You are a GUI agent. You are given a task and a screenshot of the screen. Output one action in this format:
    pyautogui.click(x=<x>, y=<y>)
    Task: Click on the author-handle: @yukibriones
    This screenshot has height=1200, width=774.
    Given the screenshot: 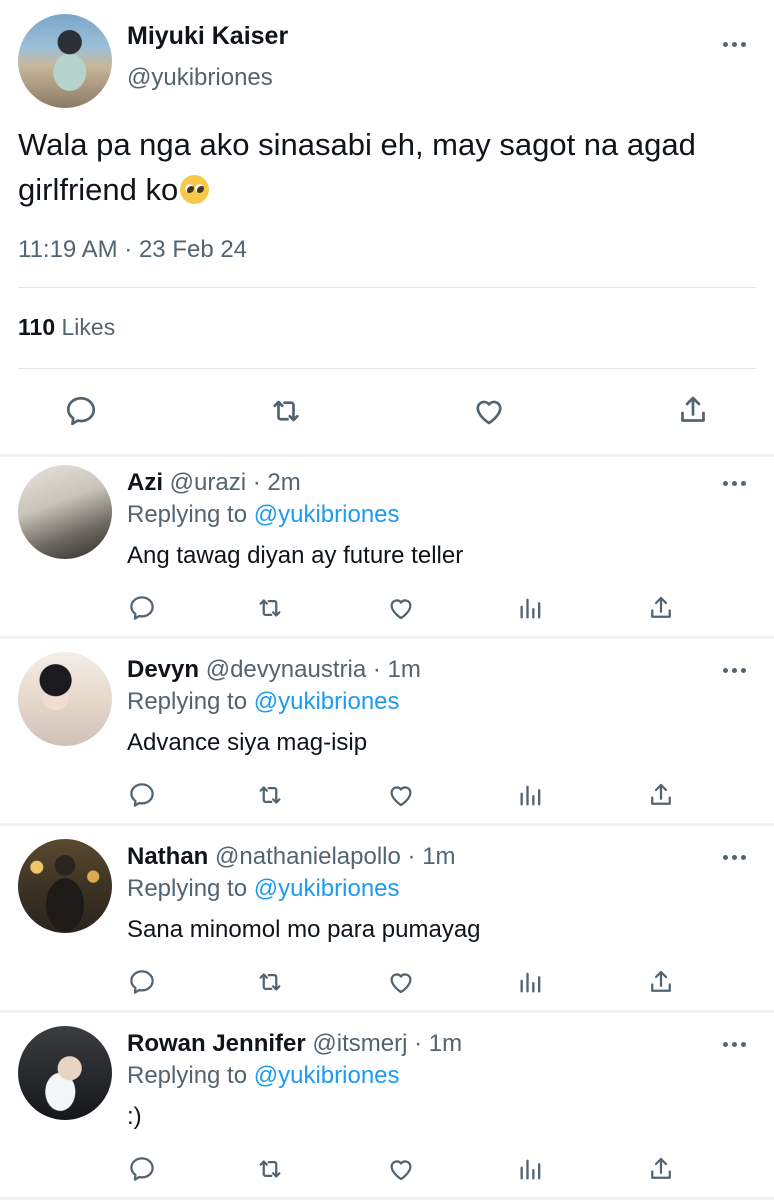 What is the action you would take?
    pyautogui.click(x=200, y=78)
    